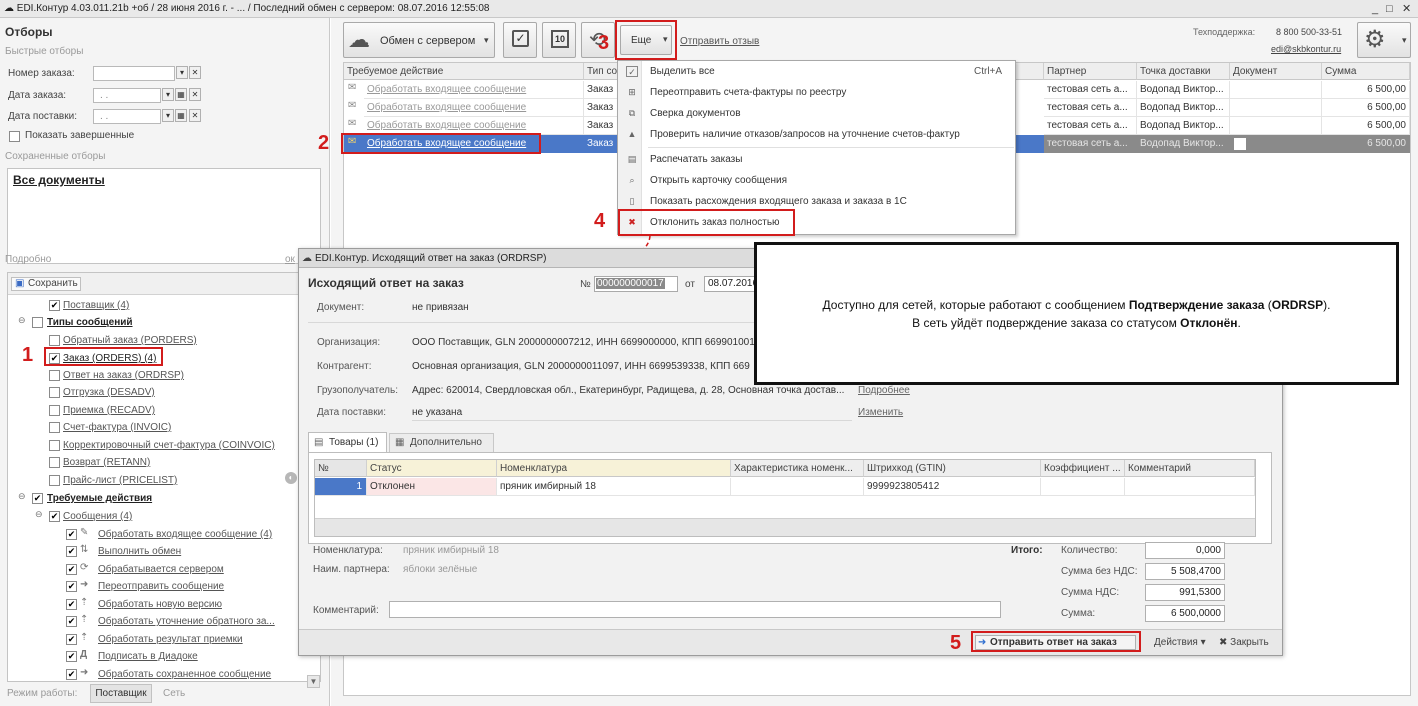 The image size is (1418, 706). I want to click on cell-status: Отклонен, so click(432, 487).